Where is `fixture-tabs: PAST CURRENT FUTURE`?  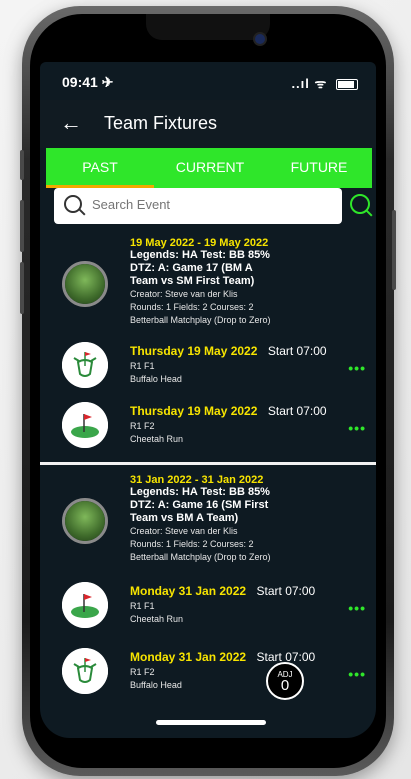 fixture-tabs: PAST CURRENT FUTURE is located at coordinates (209, 168).